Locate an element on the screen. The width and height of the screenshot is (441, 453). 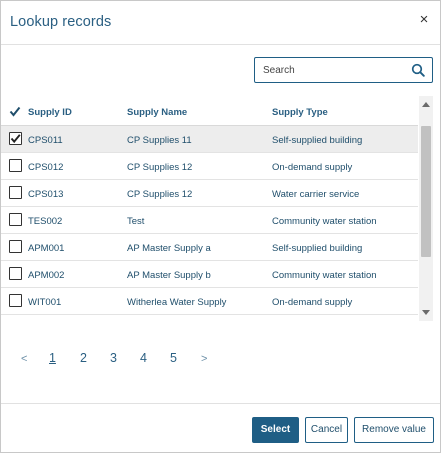
page-link-2: 2 is located at coordinates (83, 358).